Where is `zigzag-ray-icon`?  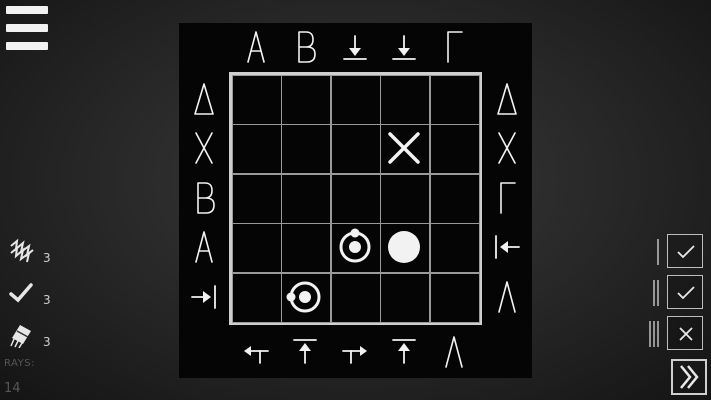 zigzag-ray-icon is located at coordinates (21, 251).